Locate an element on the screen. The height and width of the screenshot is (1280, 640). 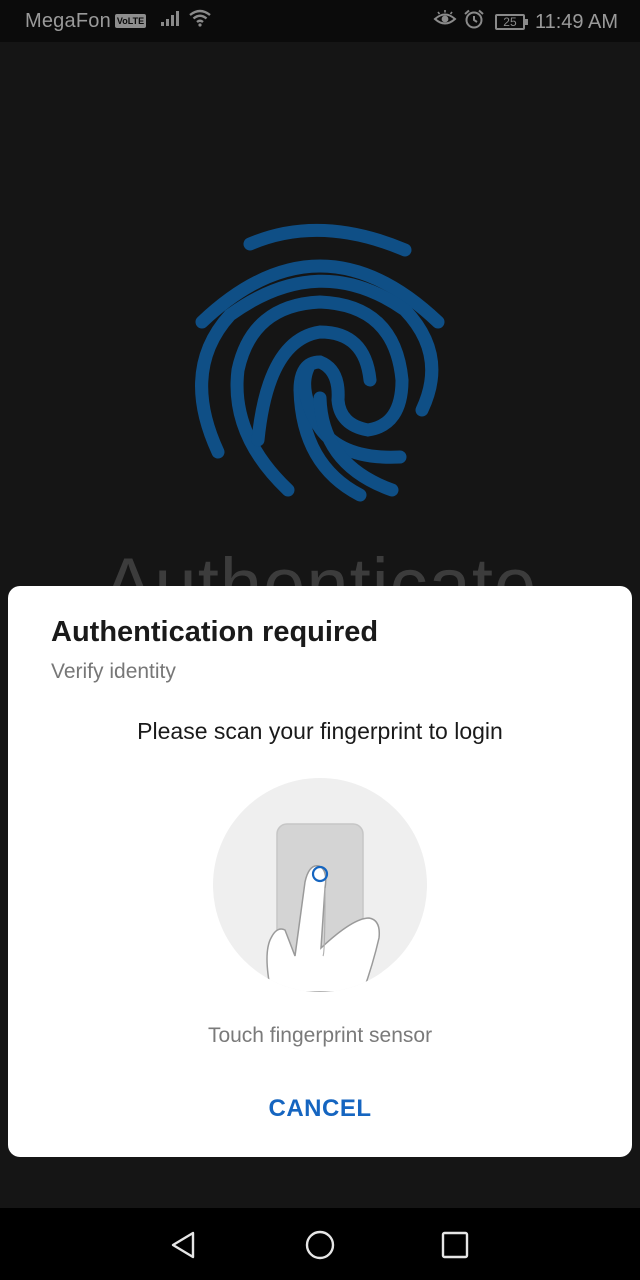
volte-badge: VoLTE is located at coordinates (130, 21).